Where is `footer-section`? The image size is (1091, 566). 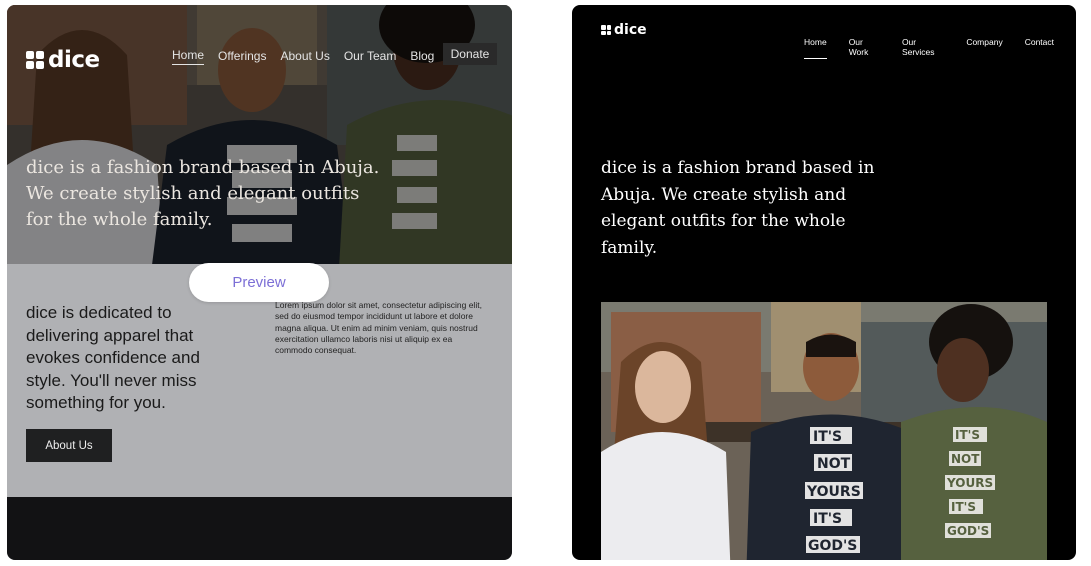 footer-section is located at coordinates (259, 528).